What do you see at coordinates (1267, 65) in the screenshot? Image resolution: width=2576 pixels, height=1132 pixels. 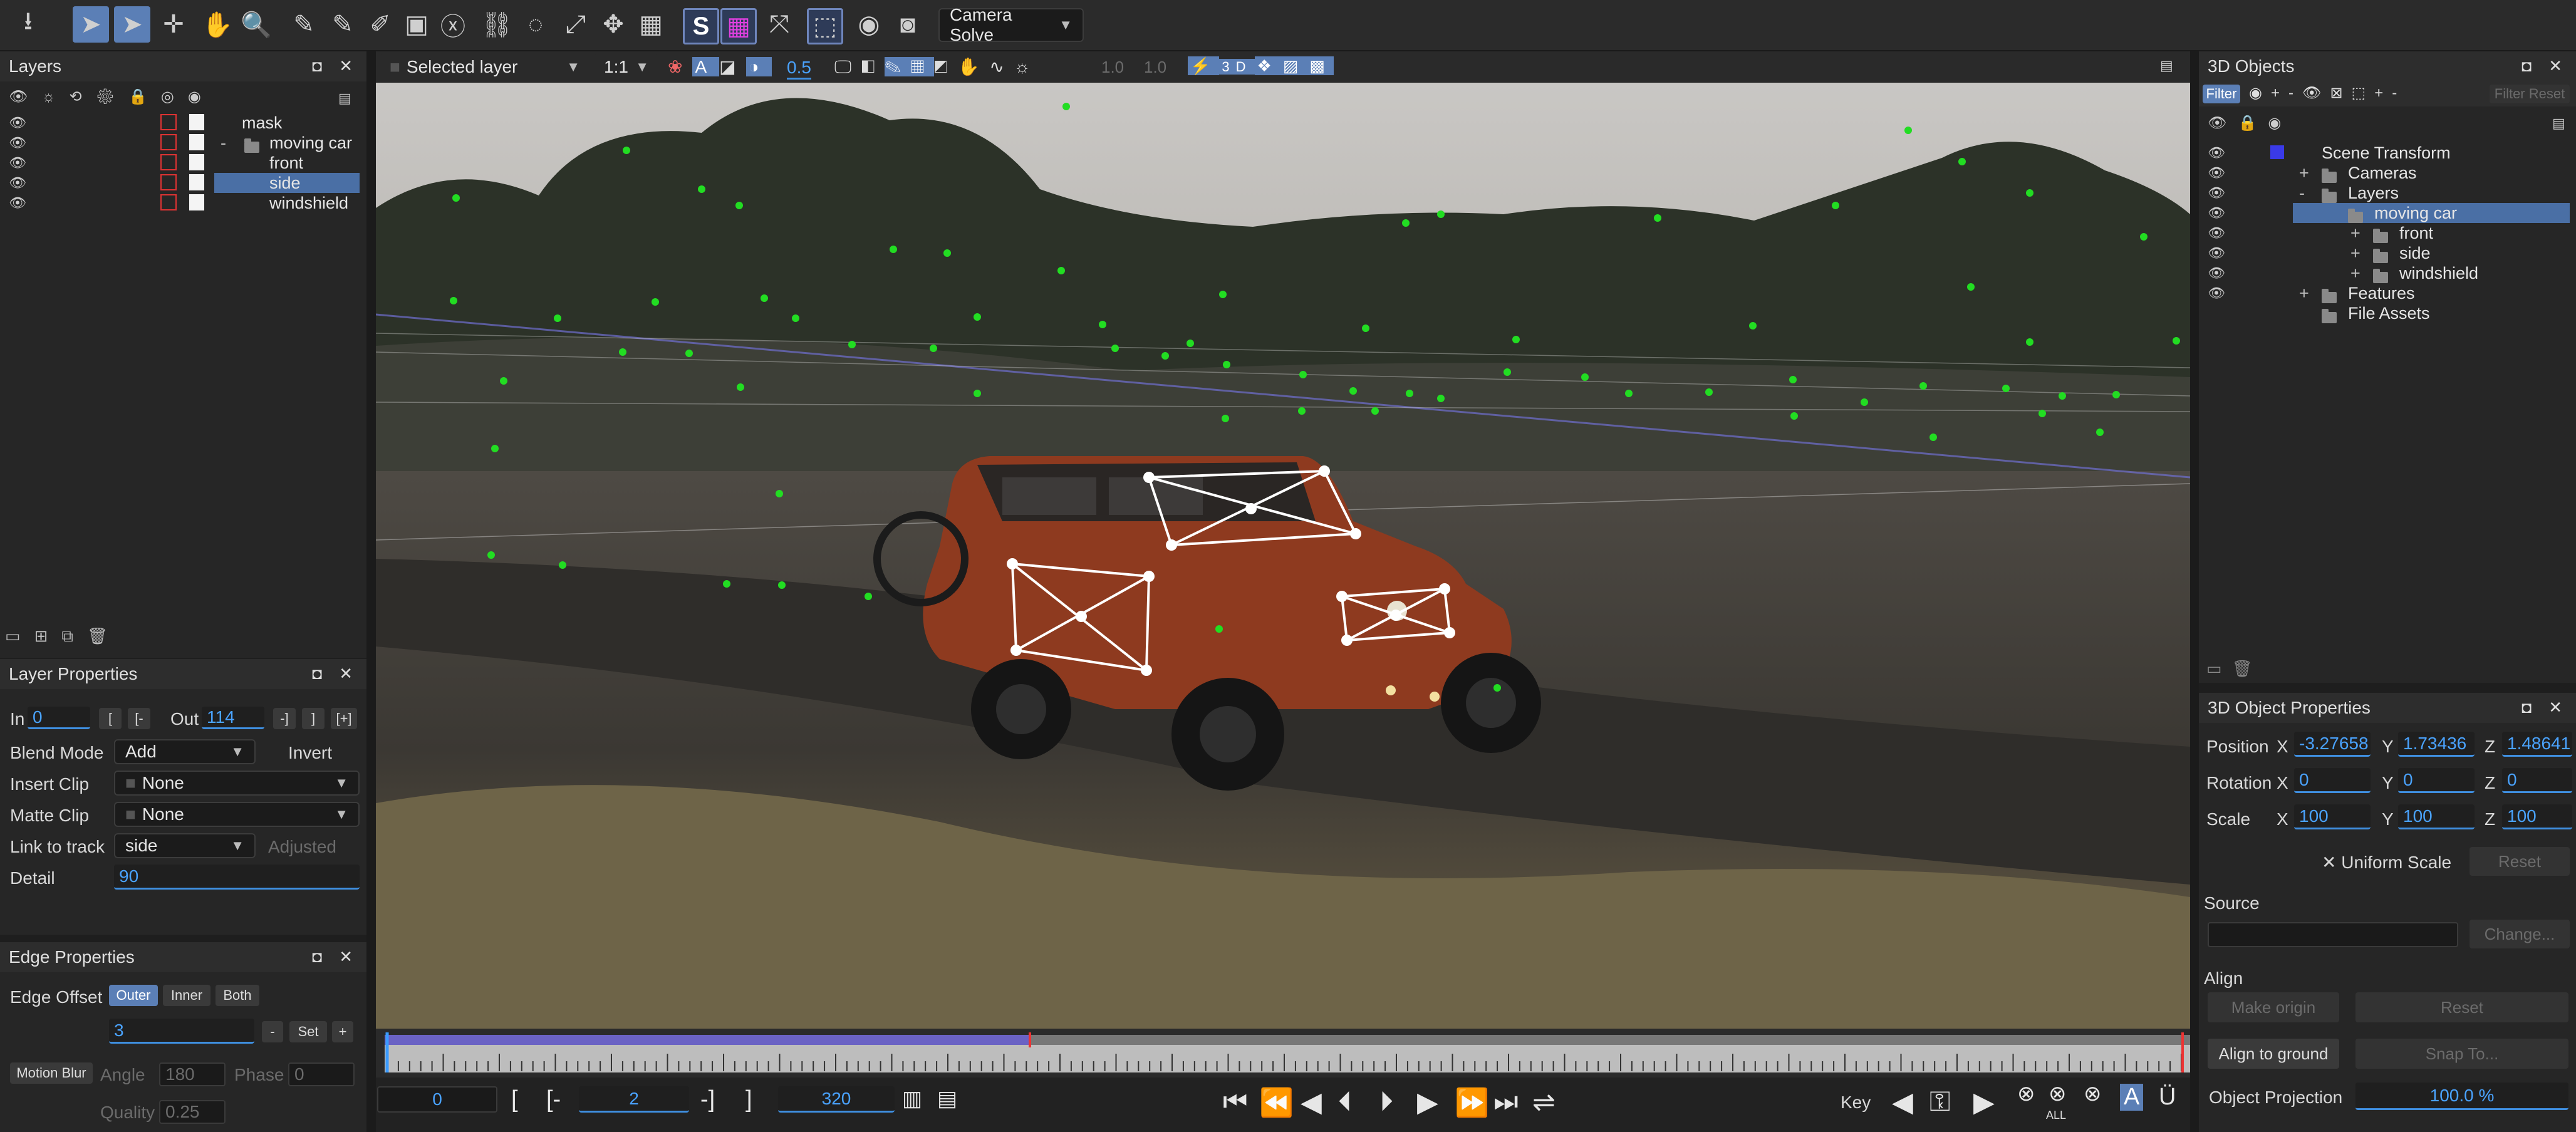 I see `planes-icon: ❖` at bounding box center [1267, 65].